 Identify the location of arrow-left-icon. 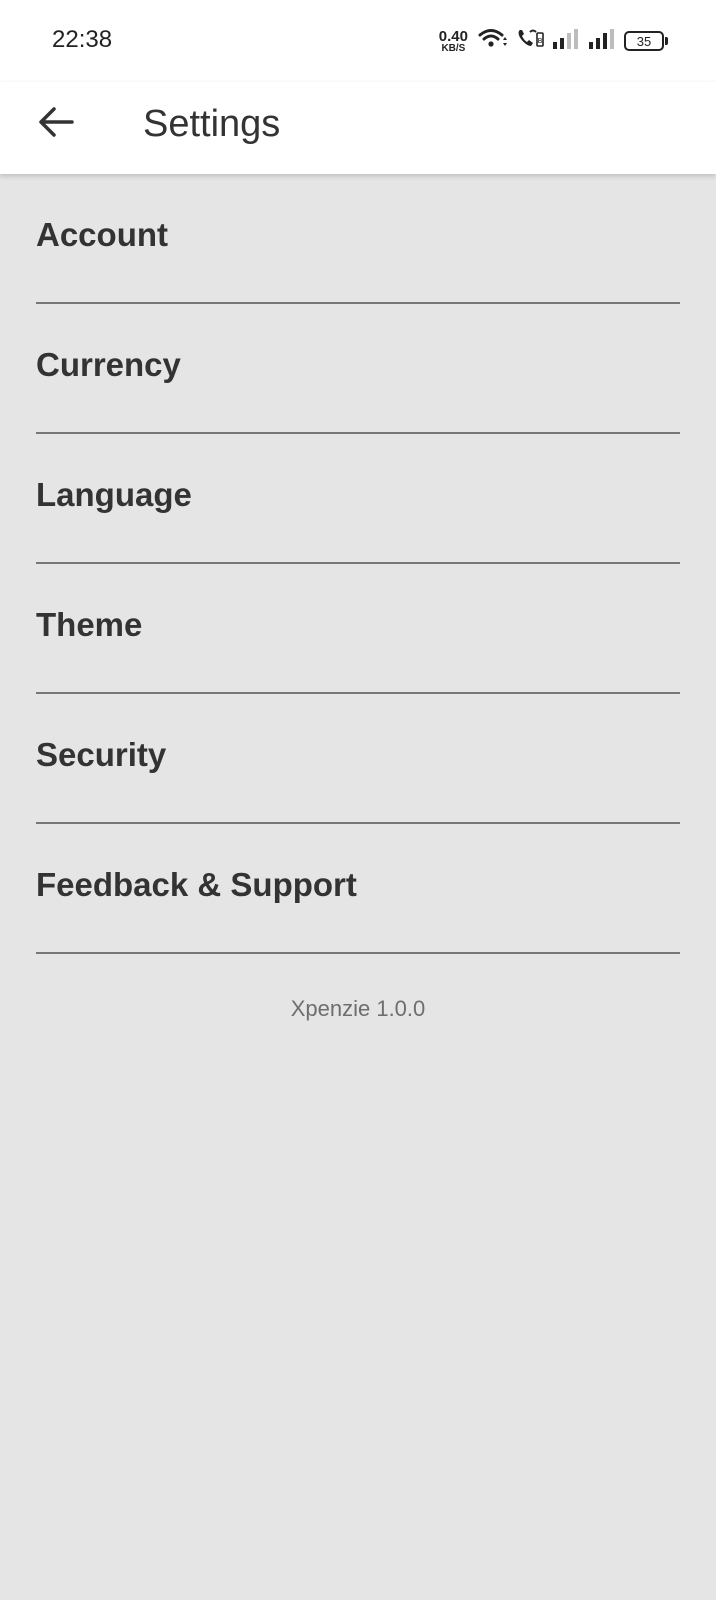
(56, 124).